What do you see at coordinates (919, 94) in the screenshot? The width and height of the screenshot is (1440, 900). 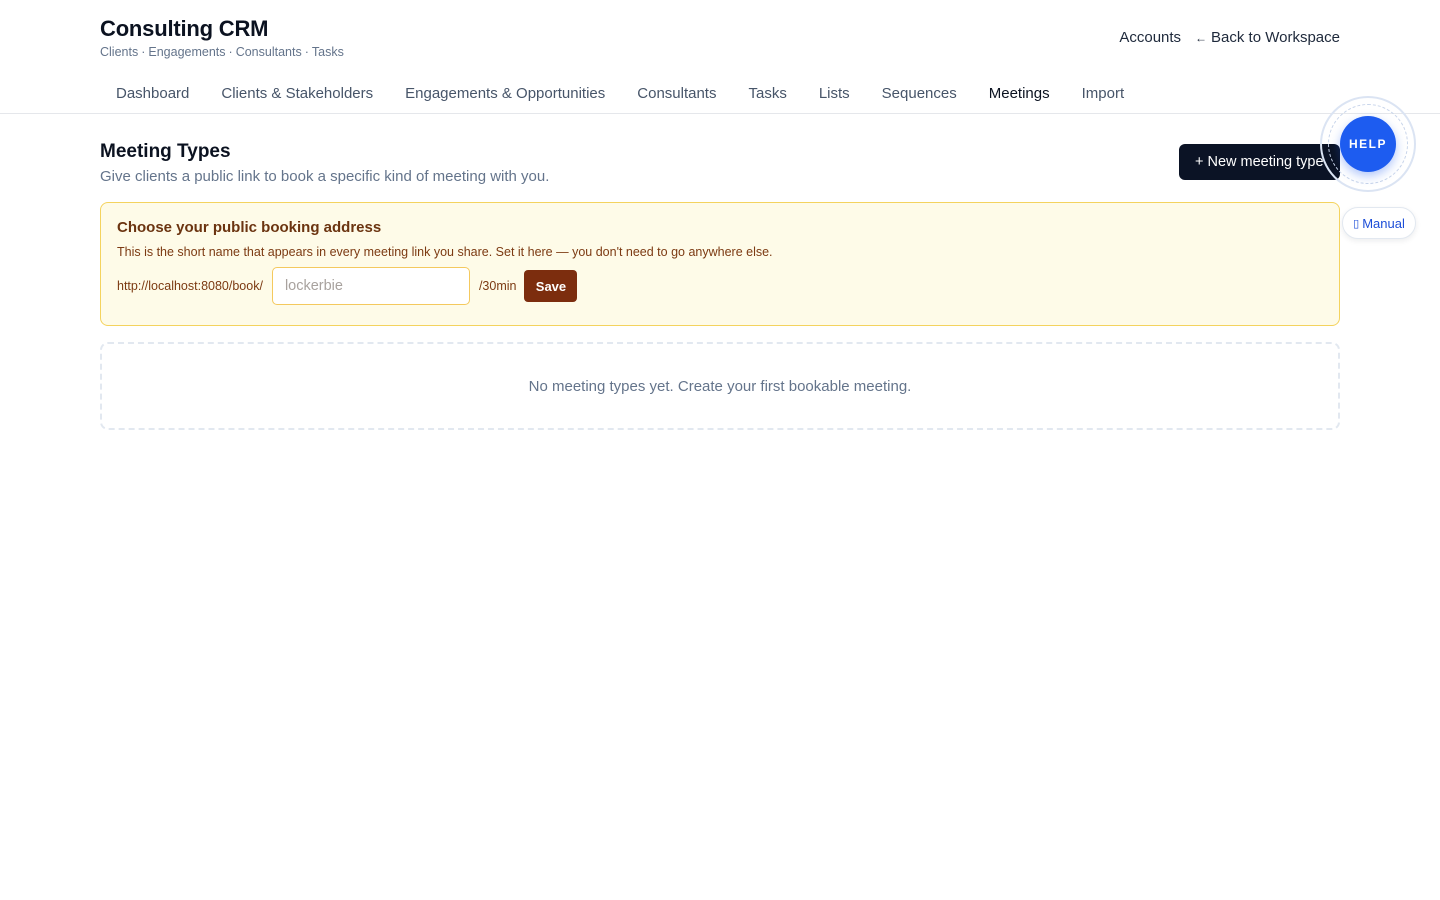 I see `tab-sequences: Sequences` at bounding box center [919, 94].